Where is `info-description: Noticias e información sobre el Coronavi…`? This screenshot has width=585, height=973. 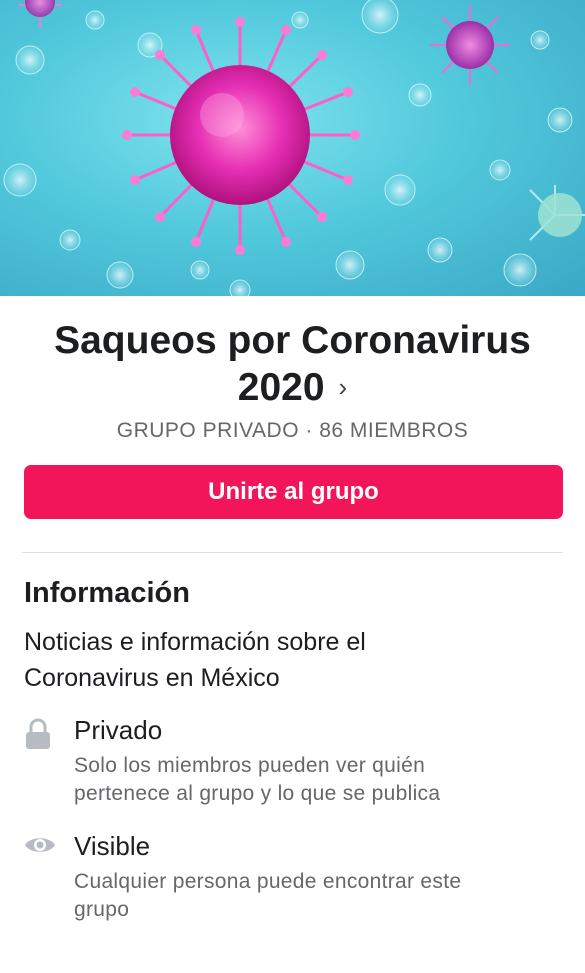 info-description: Noticias e información sobre el Coronavi… is located at coordinates (195, 660).